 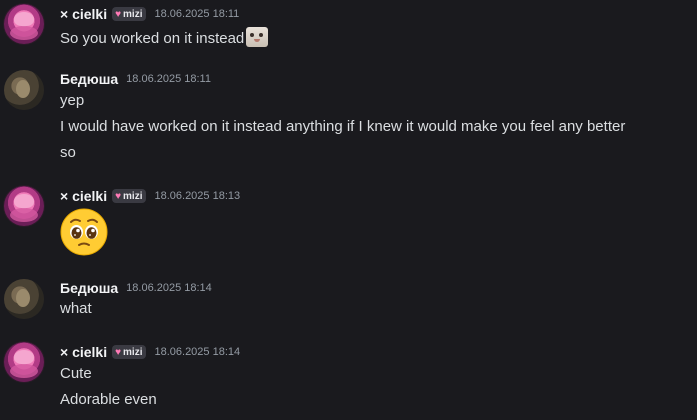 I want to click on timestamp: 18.06.2025 18:13, so click(x=197, y=196).